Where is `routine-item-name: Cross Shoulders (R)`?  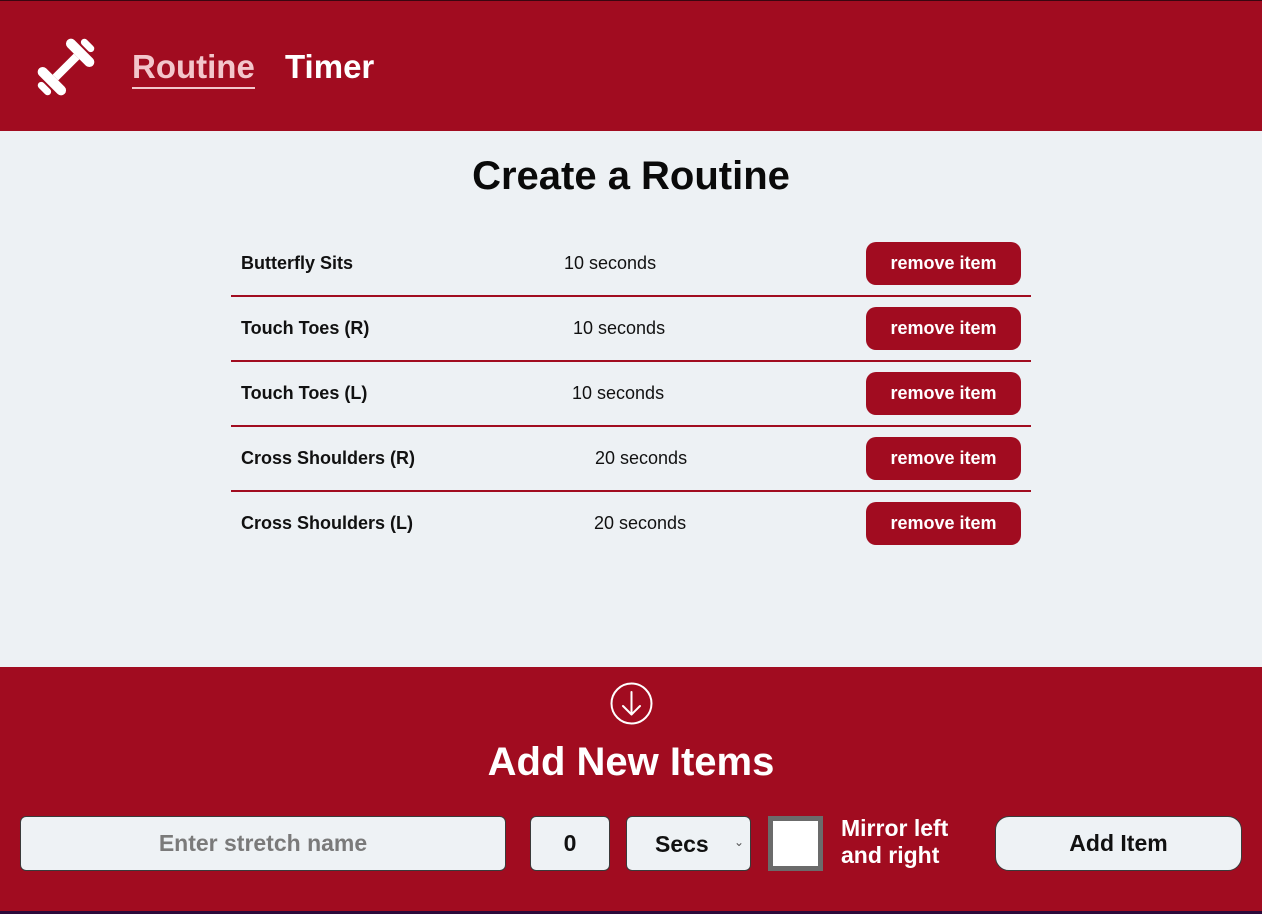
routine-item-name: Cross Shoulders (R) is located at coordinates (328, 458).